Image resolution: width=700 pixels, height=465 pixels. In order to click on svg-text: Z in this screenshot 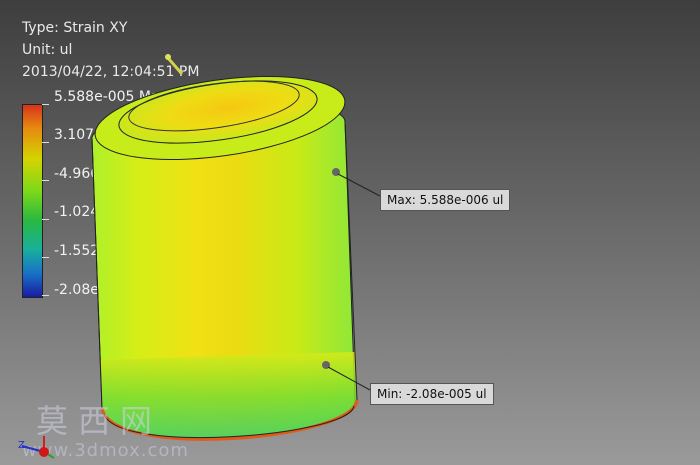, I will do `click(21, 445)`.